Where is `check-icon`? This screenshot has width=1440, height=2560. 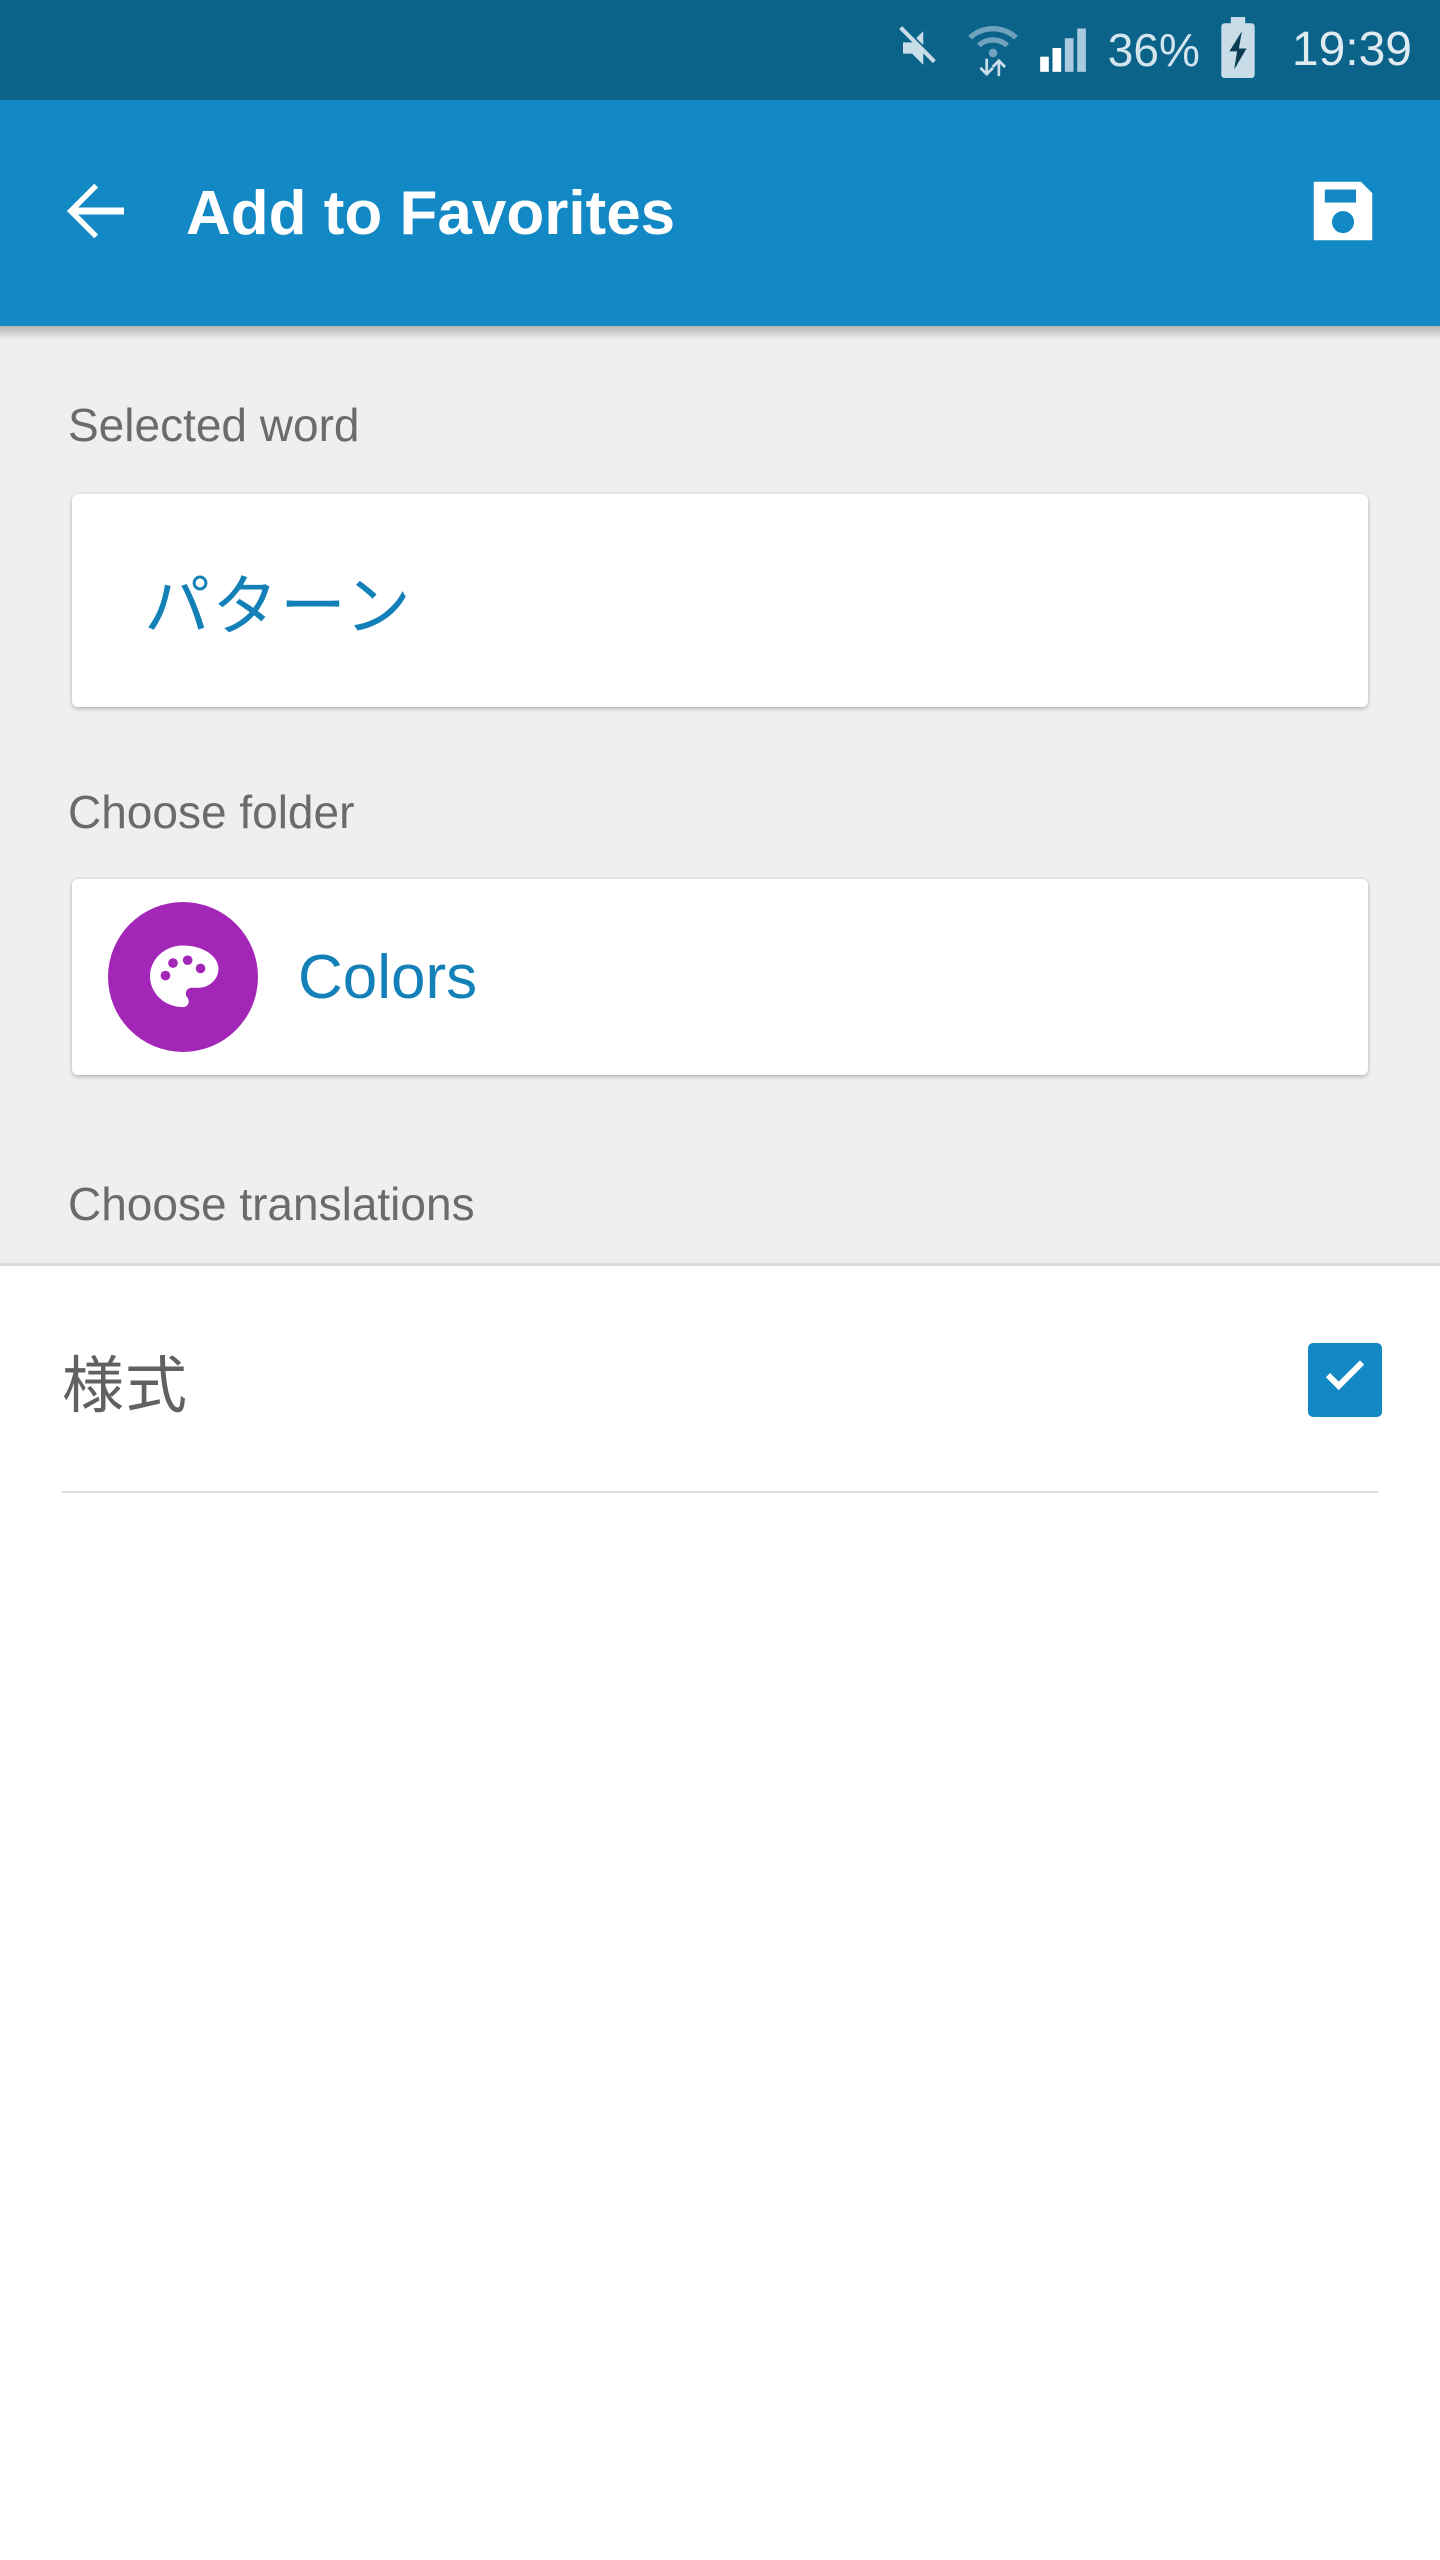
check-icon is located at coordinates (1345, 1379).